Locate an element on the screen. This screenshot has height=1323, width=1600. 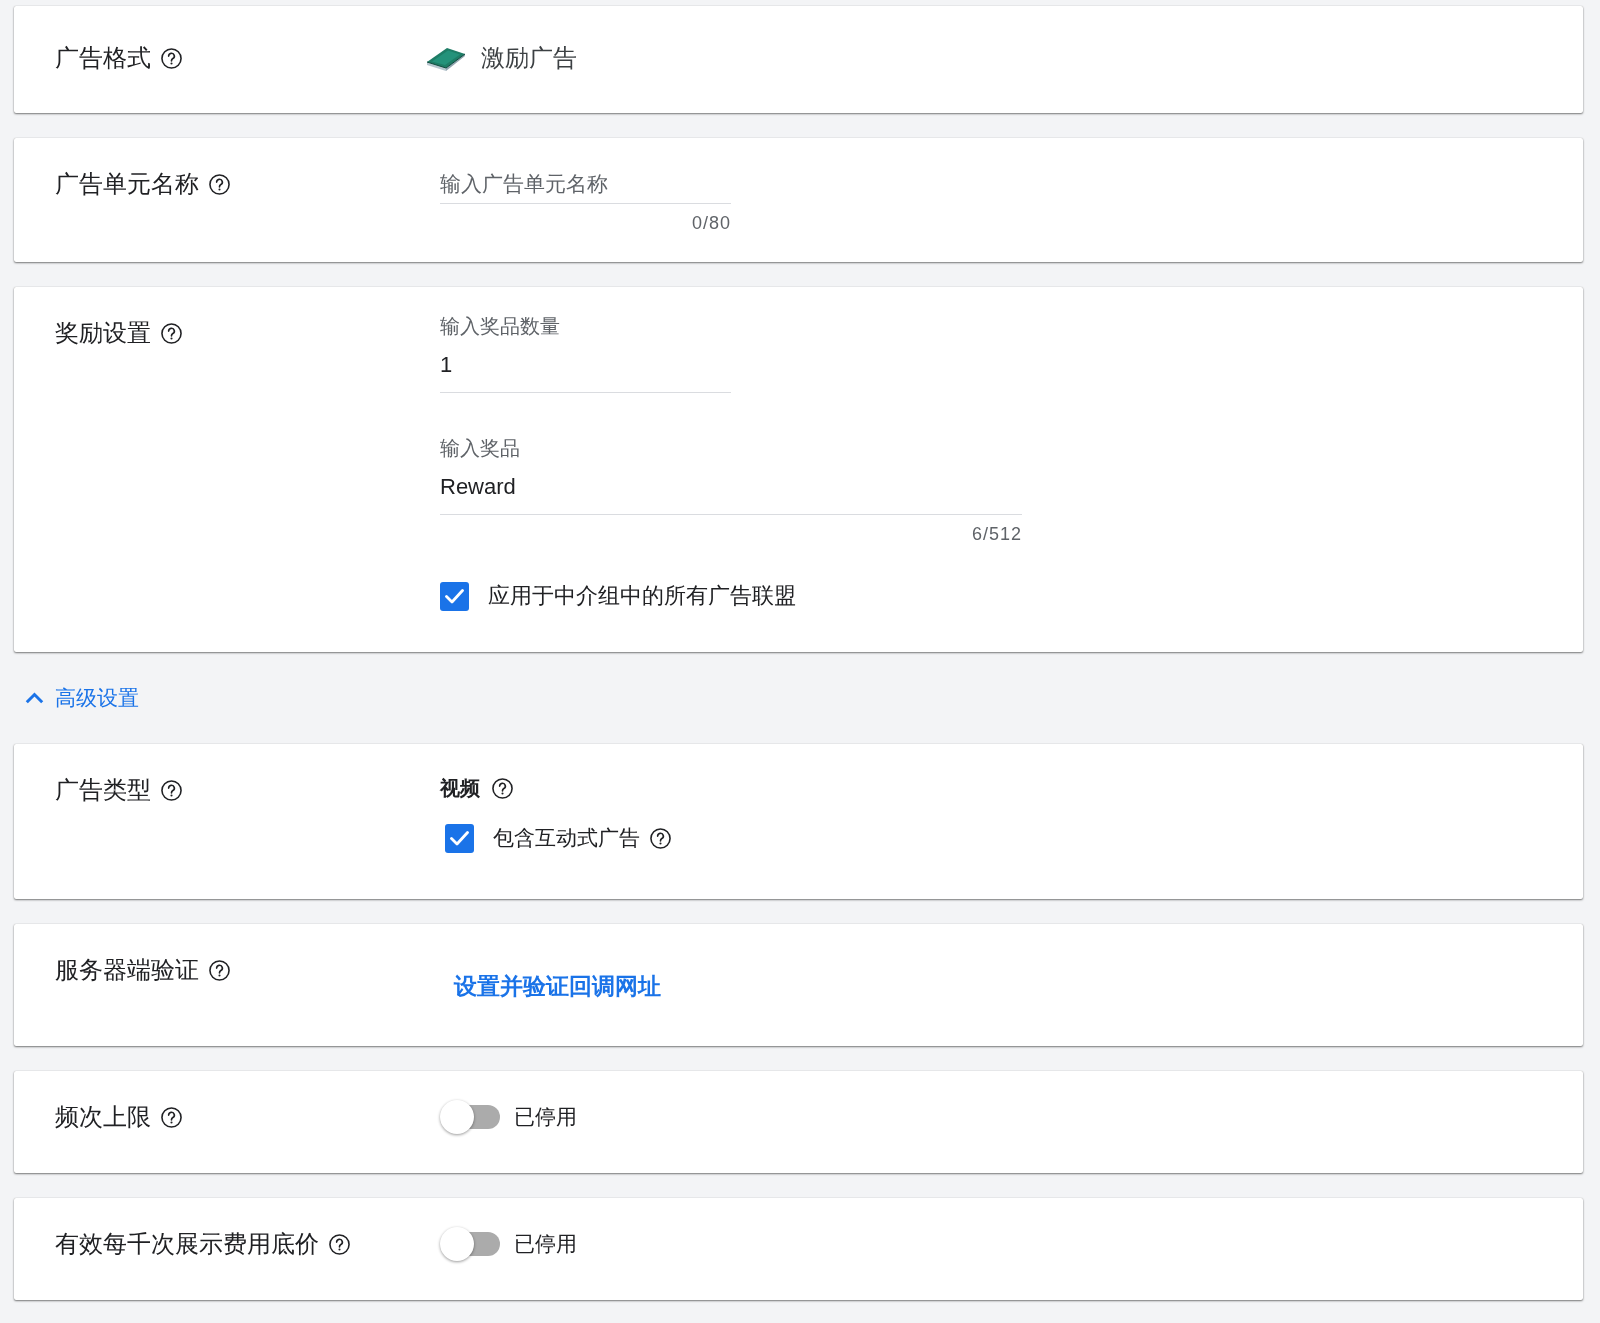
section-label: 有效每千次展示费用底价 is located at coordinates (187, 1244).